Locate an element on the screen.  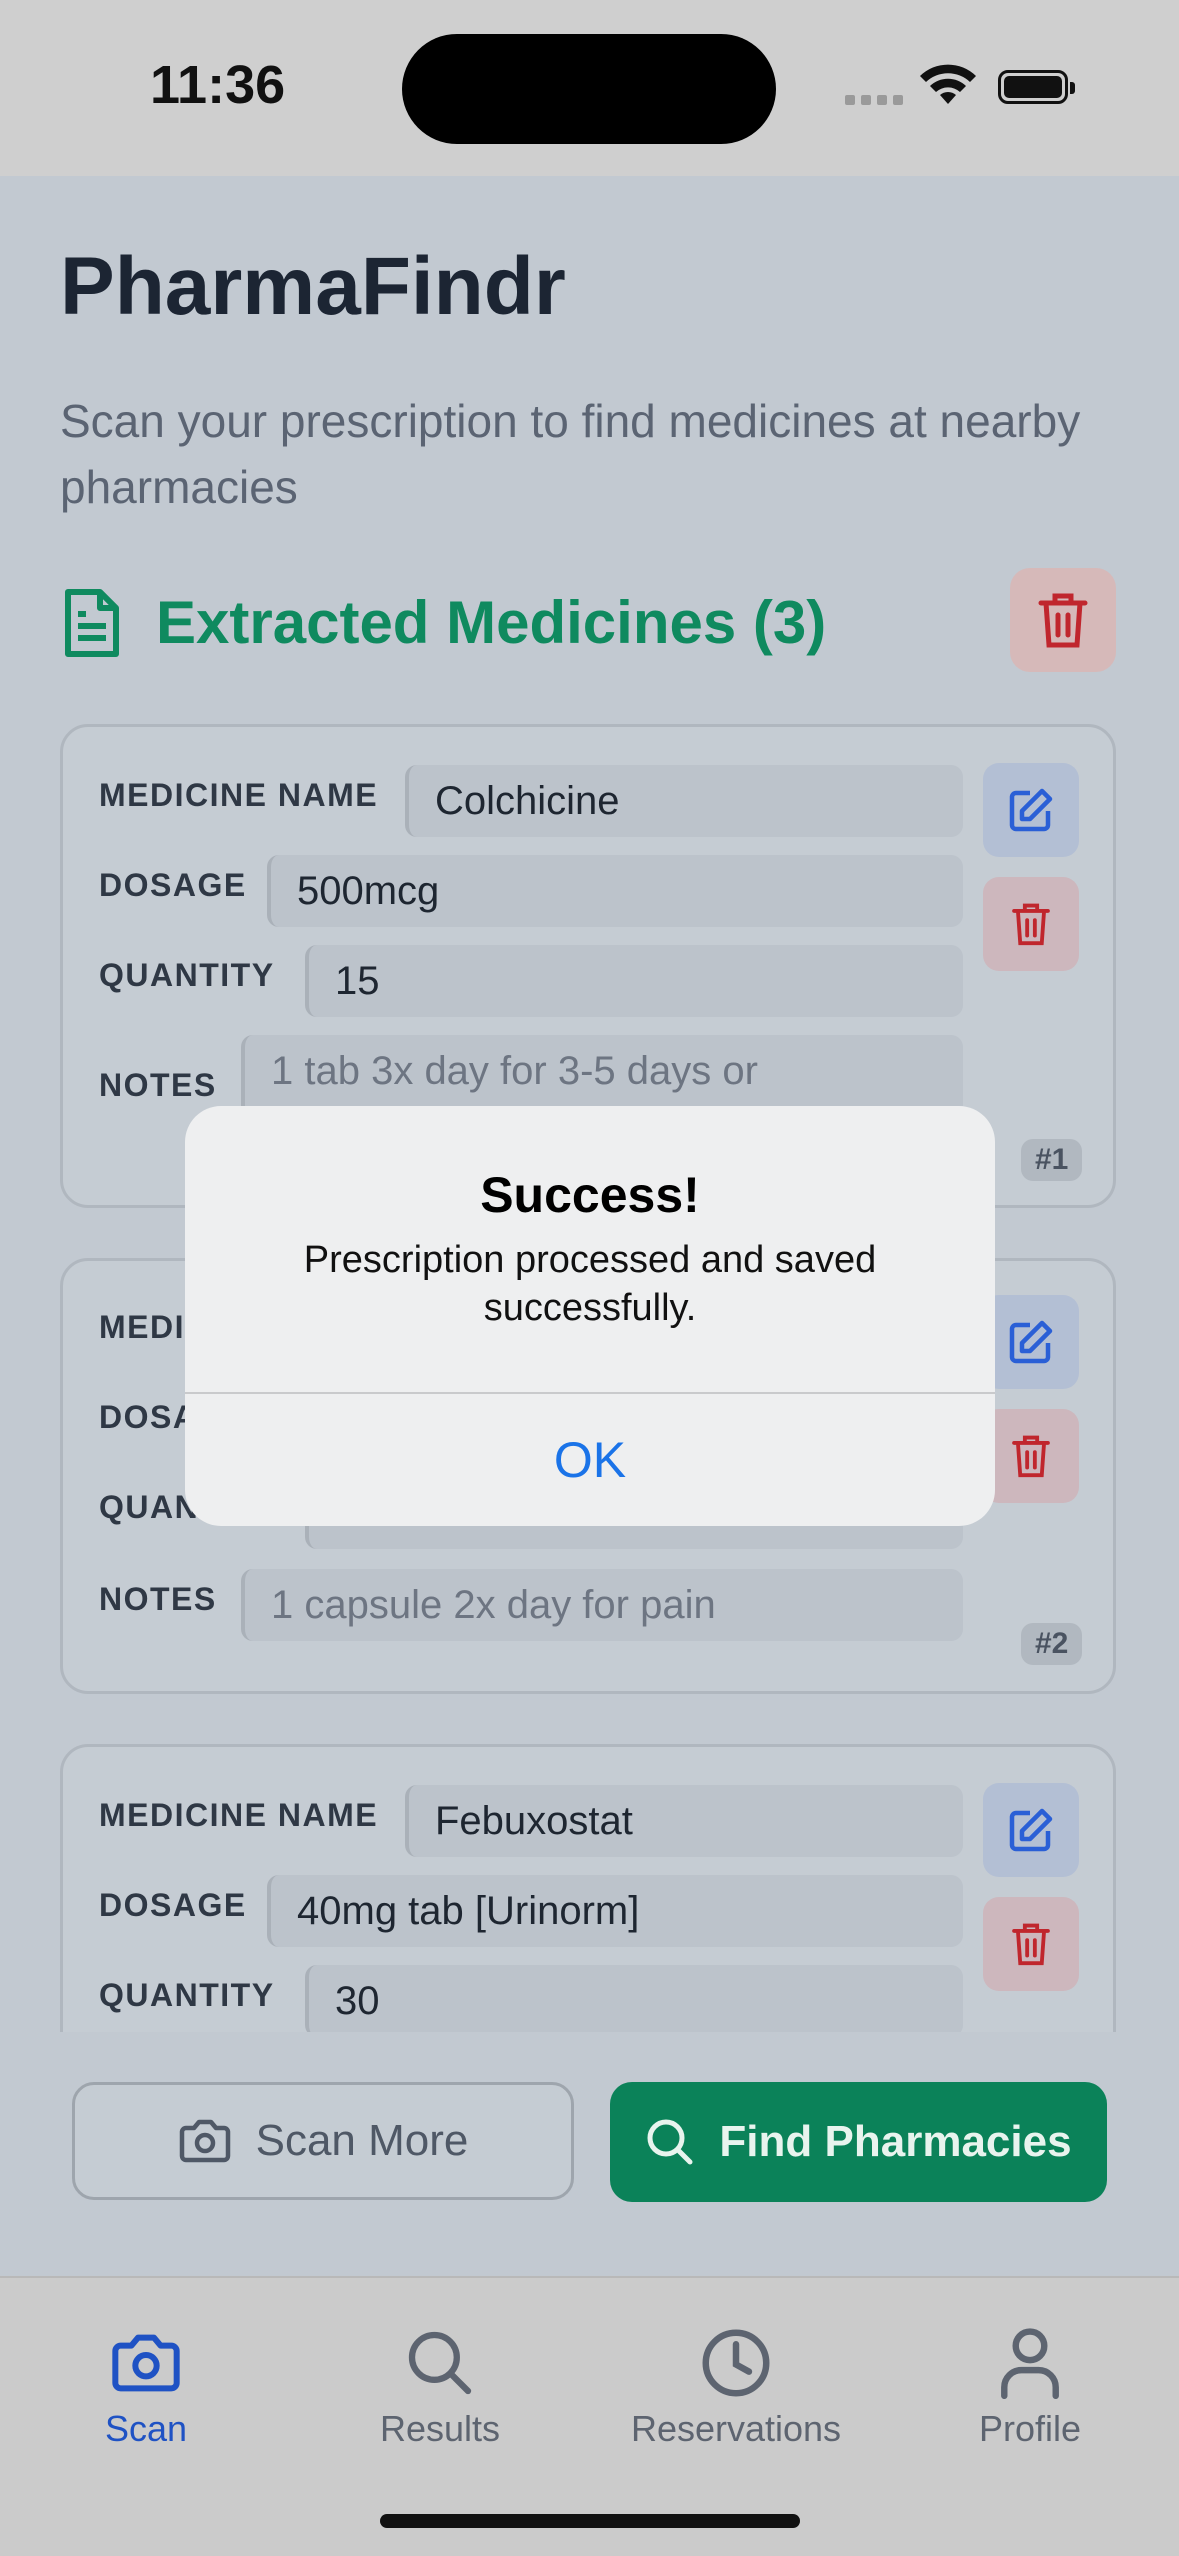
clock-icon is located at coordinates (736, 2363).